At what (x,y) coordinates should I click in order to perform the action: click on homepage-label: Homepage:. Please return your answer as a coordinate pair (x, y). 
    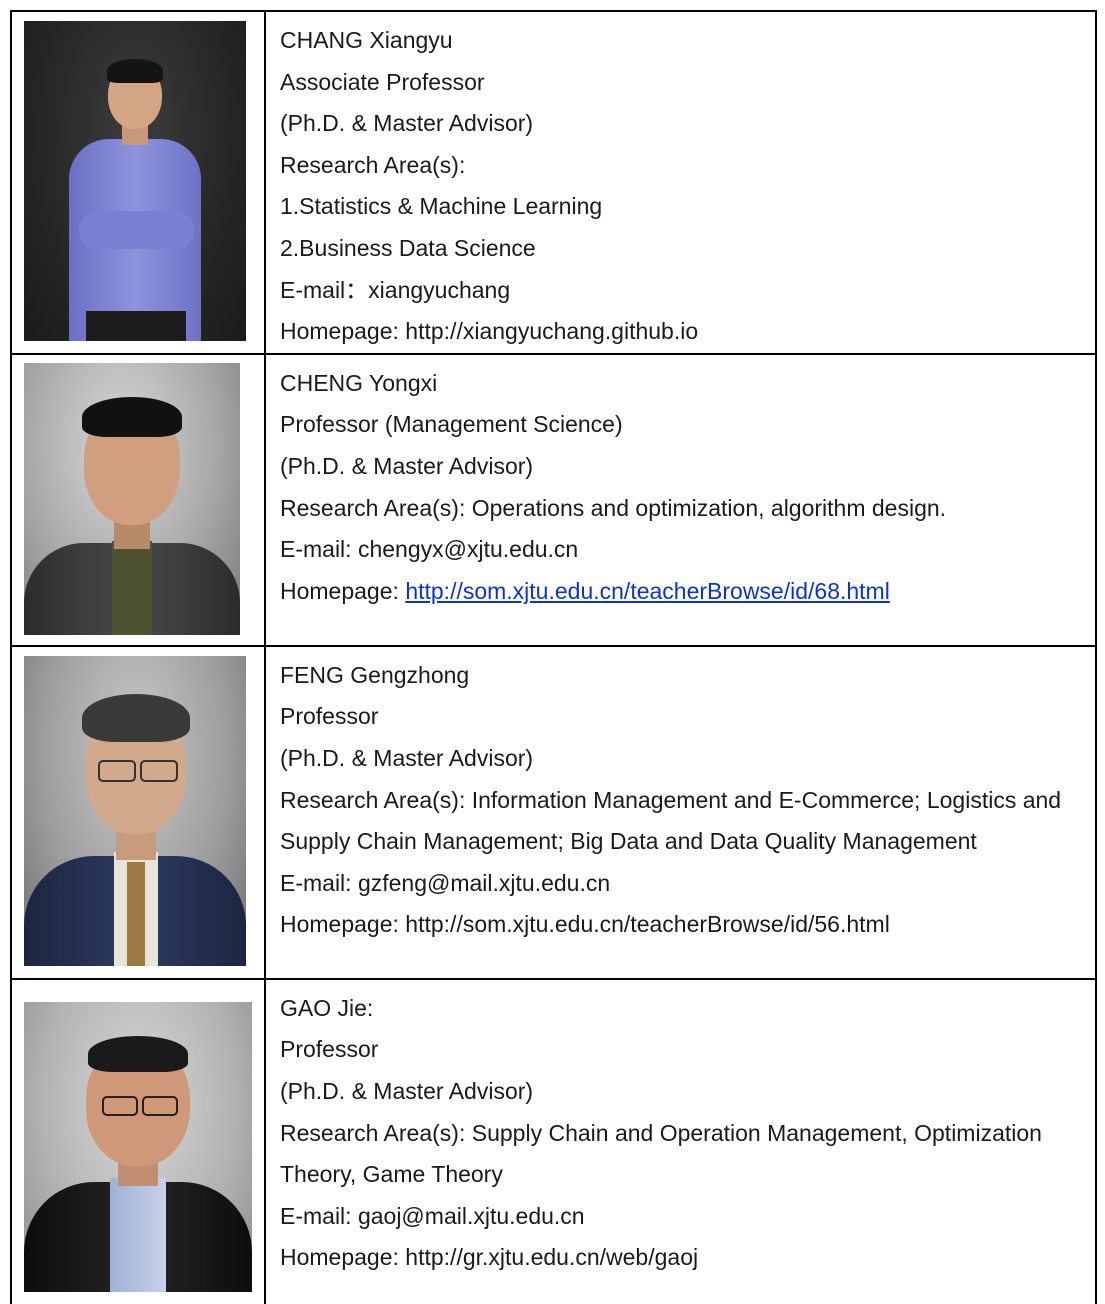
    Looking at the image, I should click on (343, 590).